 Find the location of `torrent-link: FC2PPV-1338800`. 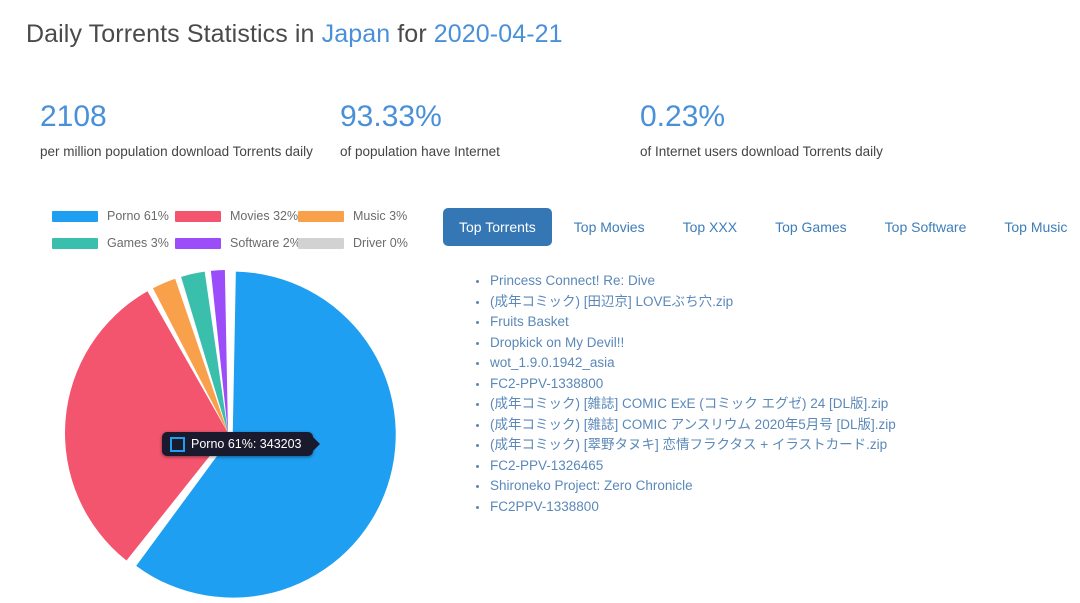

torrent-link: FC2PPV-1338800 is located at coordinates (544, 506).